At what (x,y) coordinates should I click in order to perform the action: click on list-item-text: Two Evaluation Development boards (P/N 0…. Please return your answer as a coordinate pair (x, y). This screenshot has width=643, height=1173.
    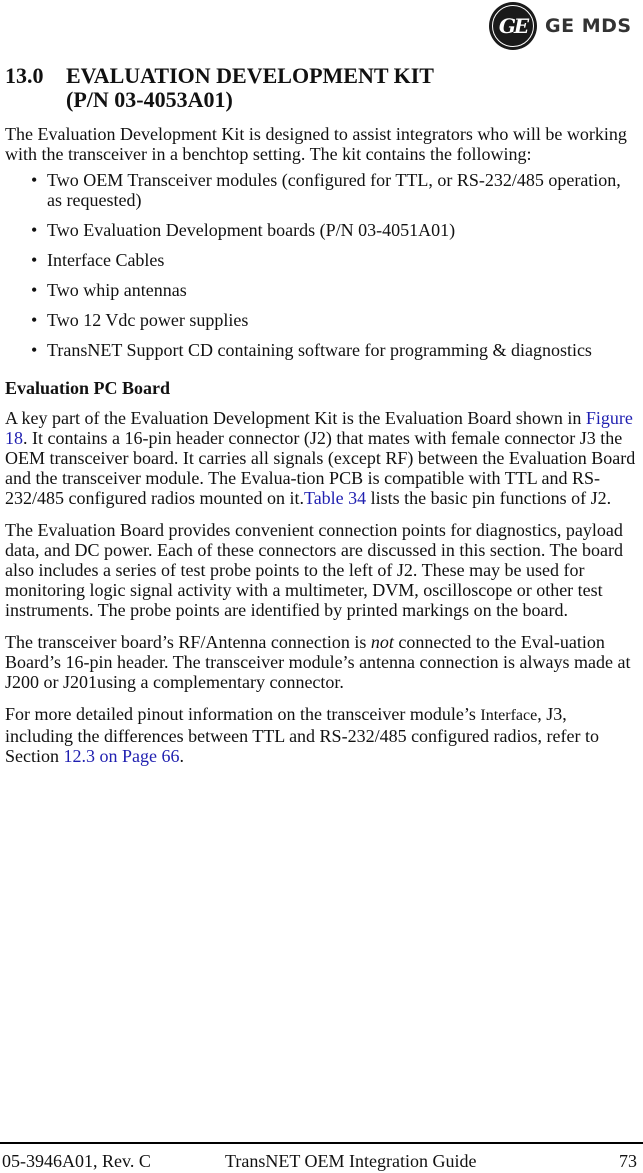
    Looking at the image, I should click on (251, 230).